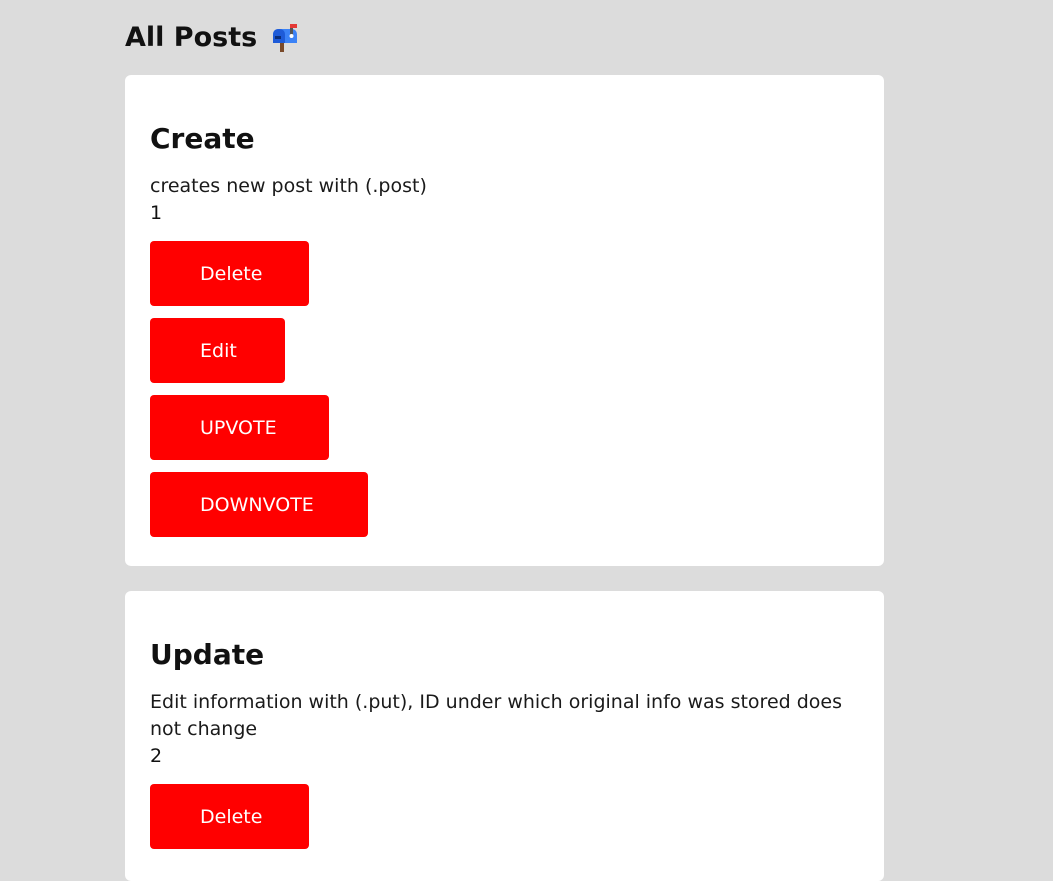 The width and height of the screenshot is (1053, 881). What do you see at coordinates (504, 28) in the screenshot?
I see `page-title-row: All Posts` at bounding box center [504, 28].